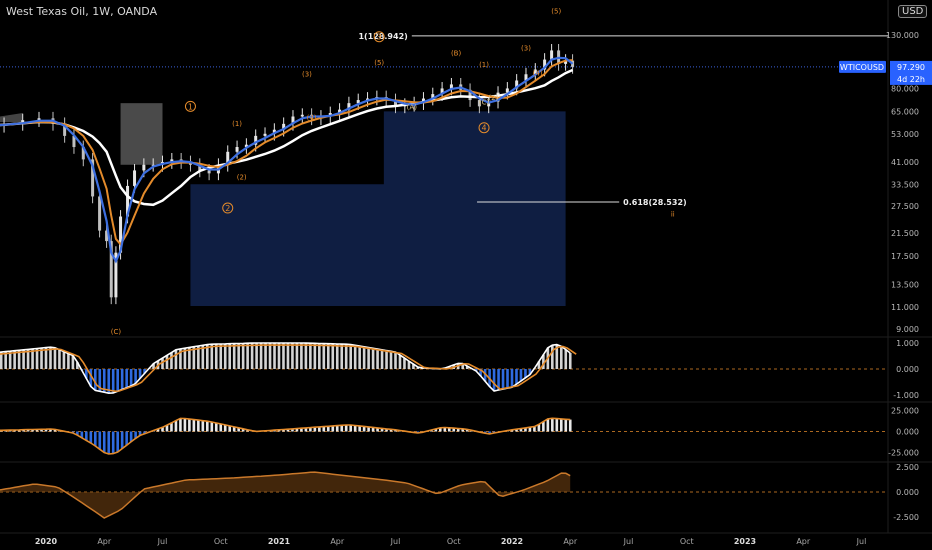 This screenshot has height=550, width=932. Describe the element at coordinates (279, 541) in the screenshot. I see `time-tick-label: 2021` at that location.